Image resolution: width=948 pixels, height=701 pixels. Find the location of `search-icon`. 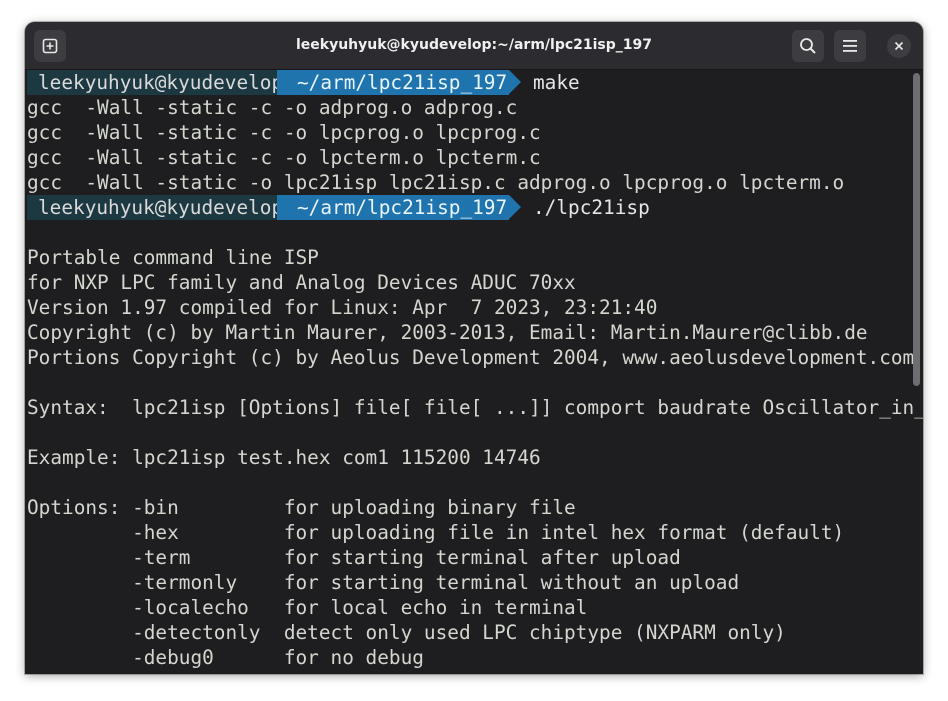

search-icon is located at coordinates (808, 46).